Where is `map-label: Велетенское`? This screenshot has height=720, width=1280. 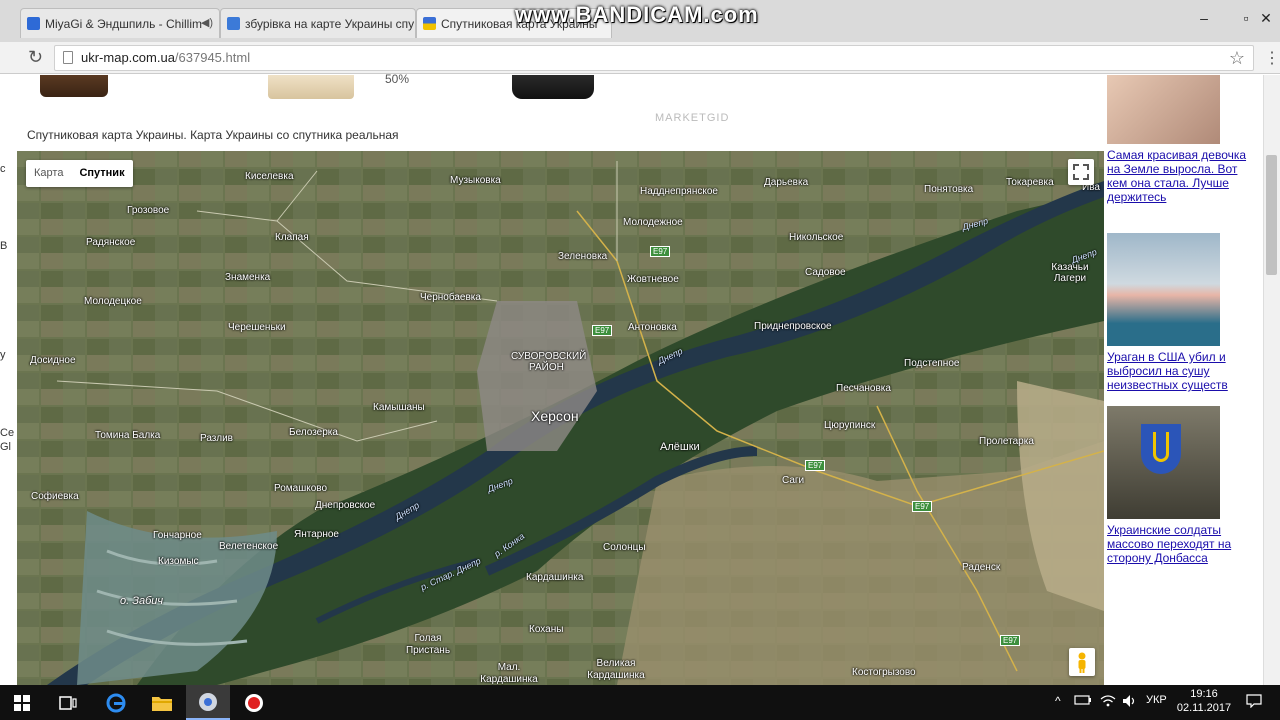 map-label: Велетенское is located at coordinates (248, 546).